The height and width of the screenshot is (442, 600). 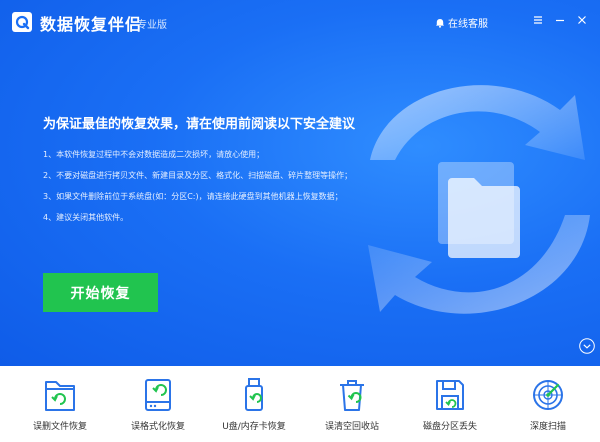 I want to click on tool-recycle-bin-recovery: 误清空回收站, so click(x=352, y=404).